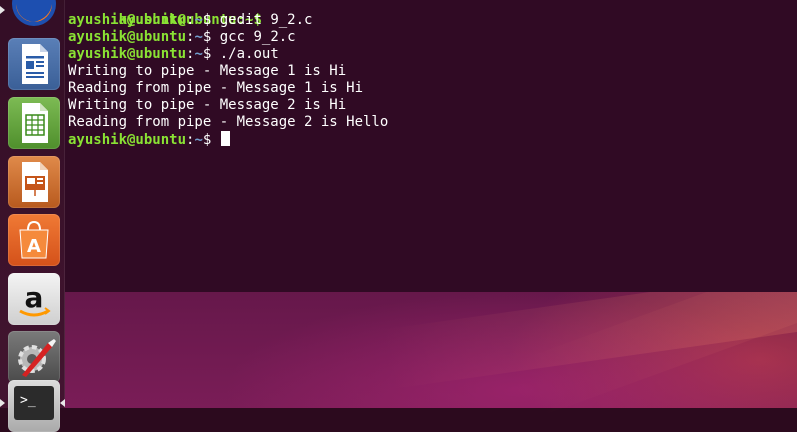 This screenshot has height=432, width=797. I want to click on ubuntu-software-icon: A, so click(34, 239).